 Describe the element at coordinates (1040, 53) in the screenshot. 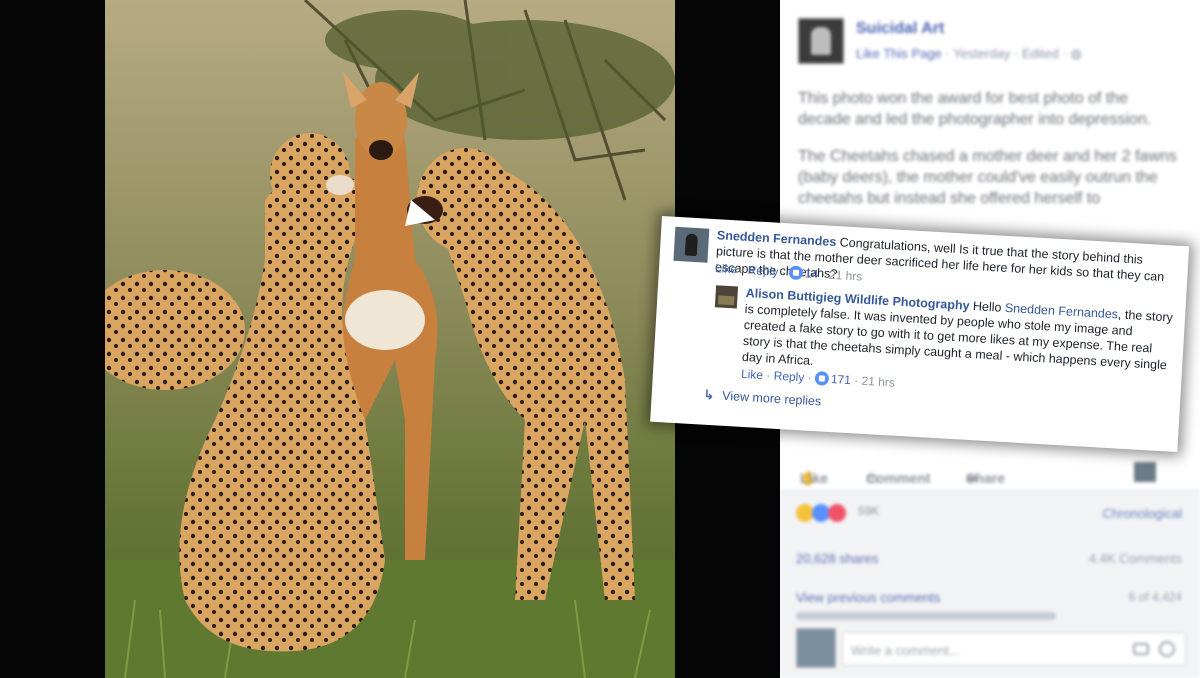

I see `edited-label: Edited` at that location.